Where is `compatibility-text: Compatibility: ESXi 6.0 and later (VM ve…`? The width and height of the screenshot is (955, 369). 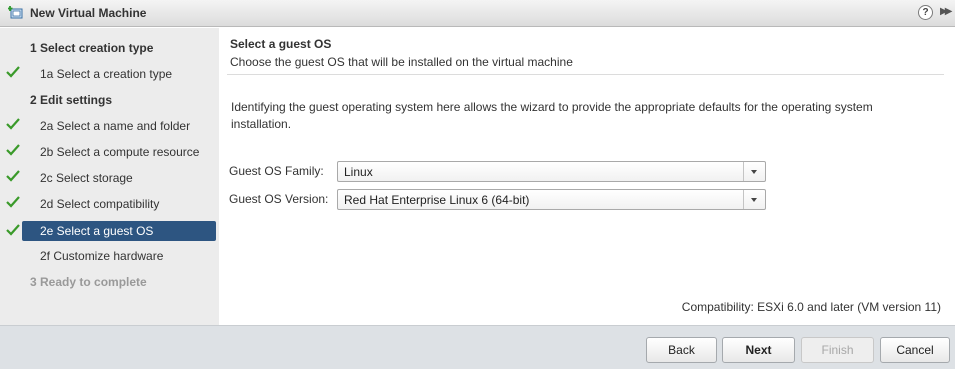
compatibility-text: Compatibility: ESXi 6.0 and later (VM ve… is located at coordinates (811, 307).